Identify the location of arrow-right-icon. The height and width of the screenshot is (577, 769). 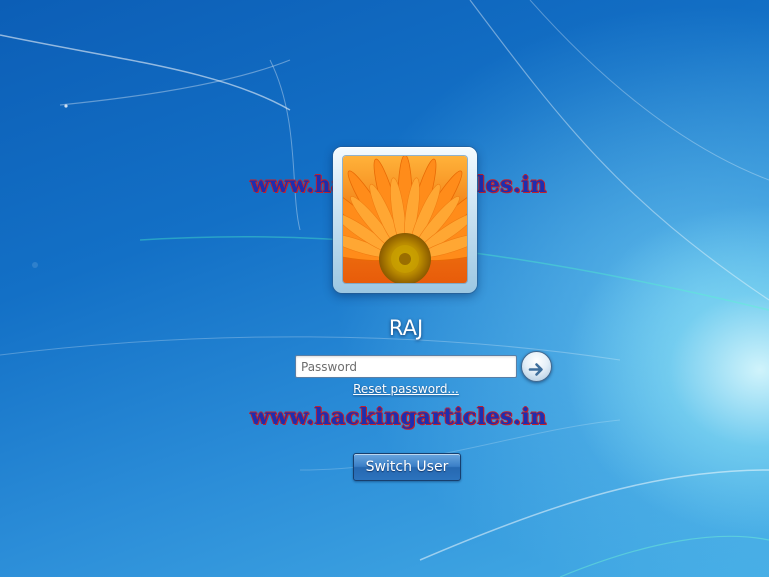
(535, 369).